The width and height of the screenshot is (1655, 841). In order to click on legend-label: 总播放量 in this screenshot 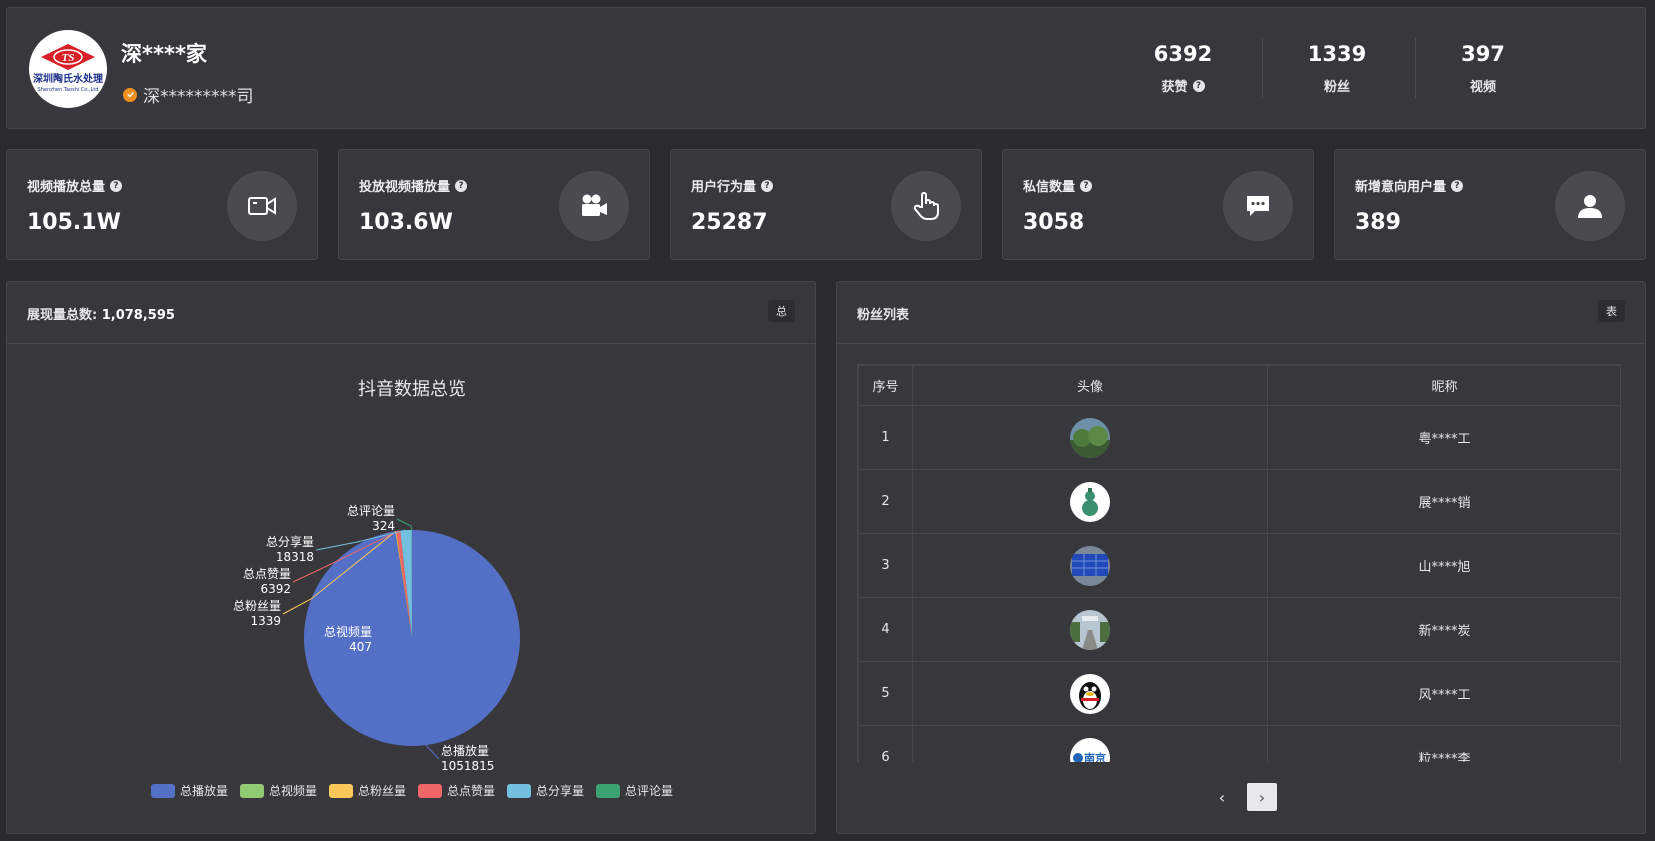, I will do `click(203, 791)`.